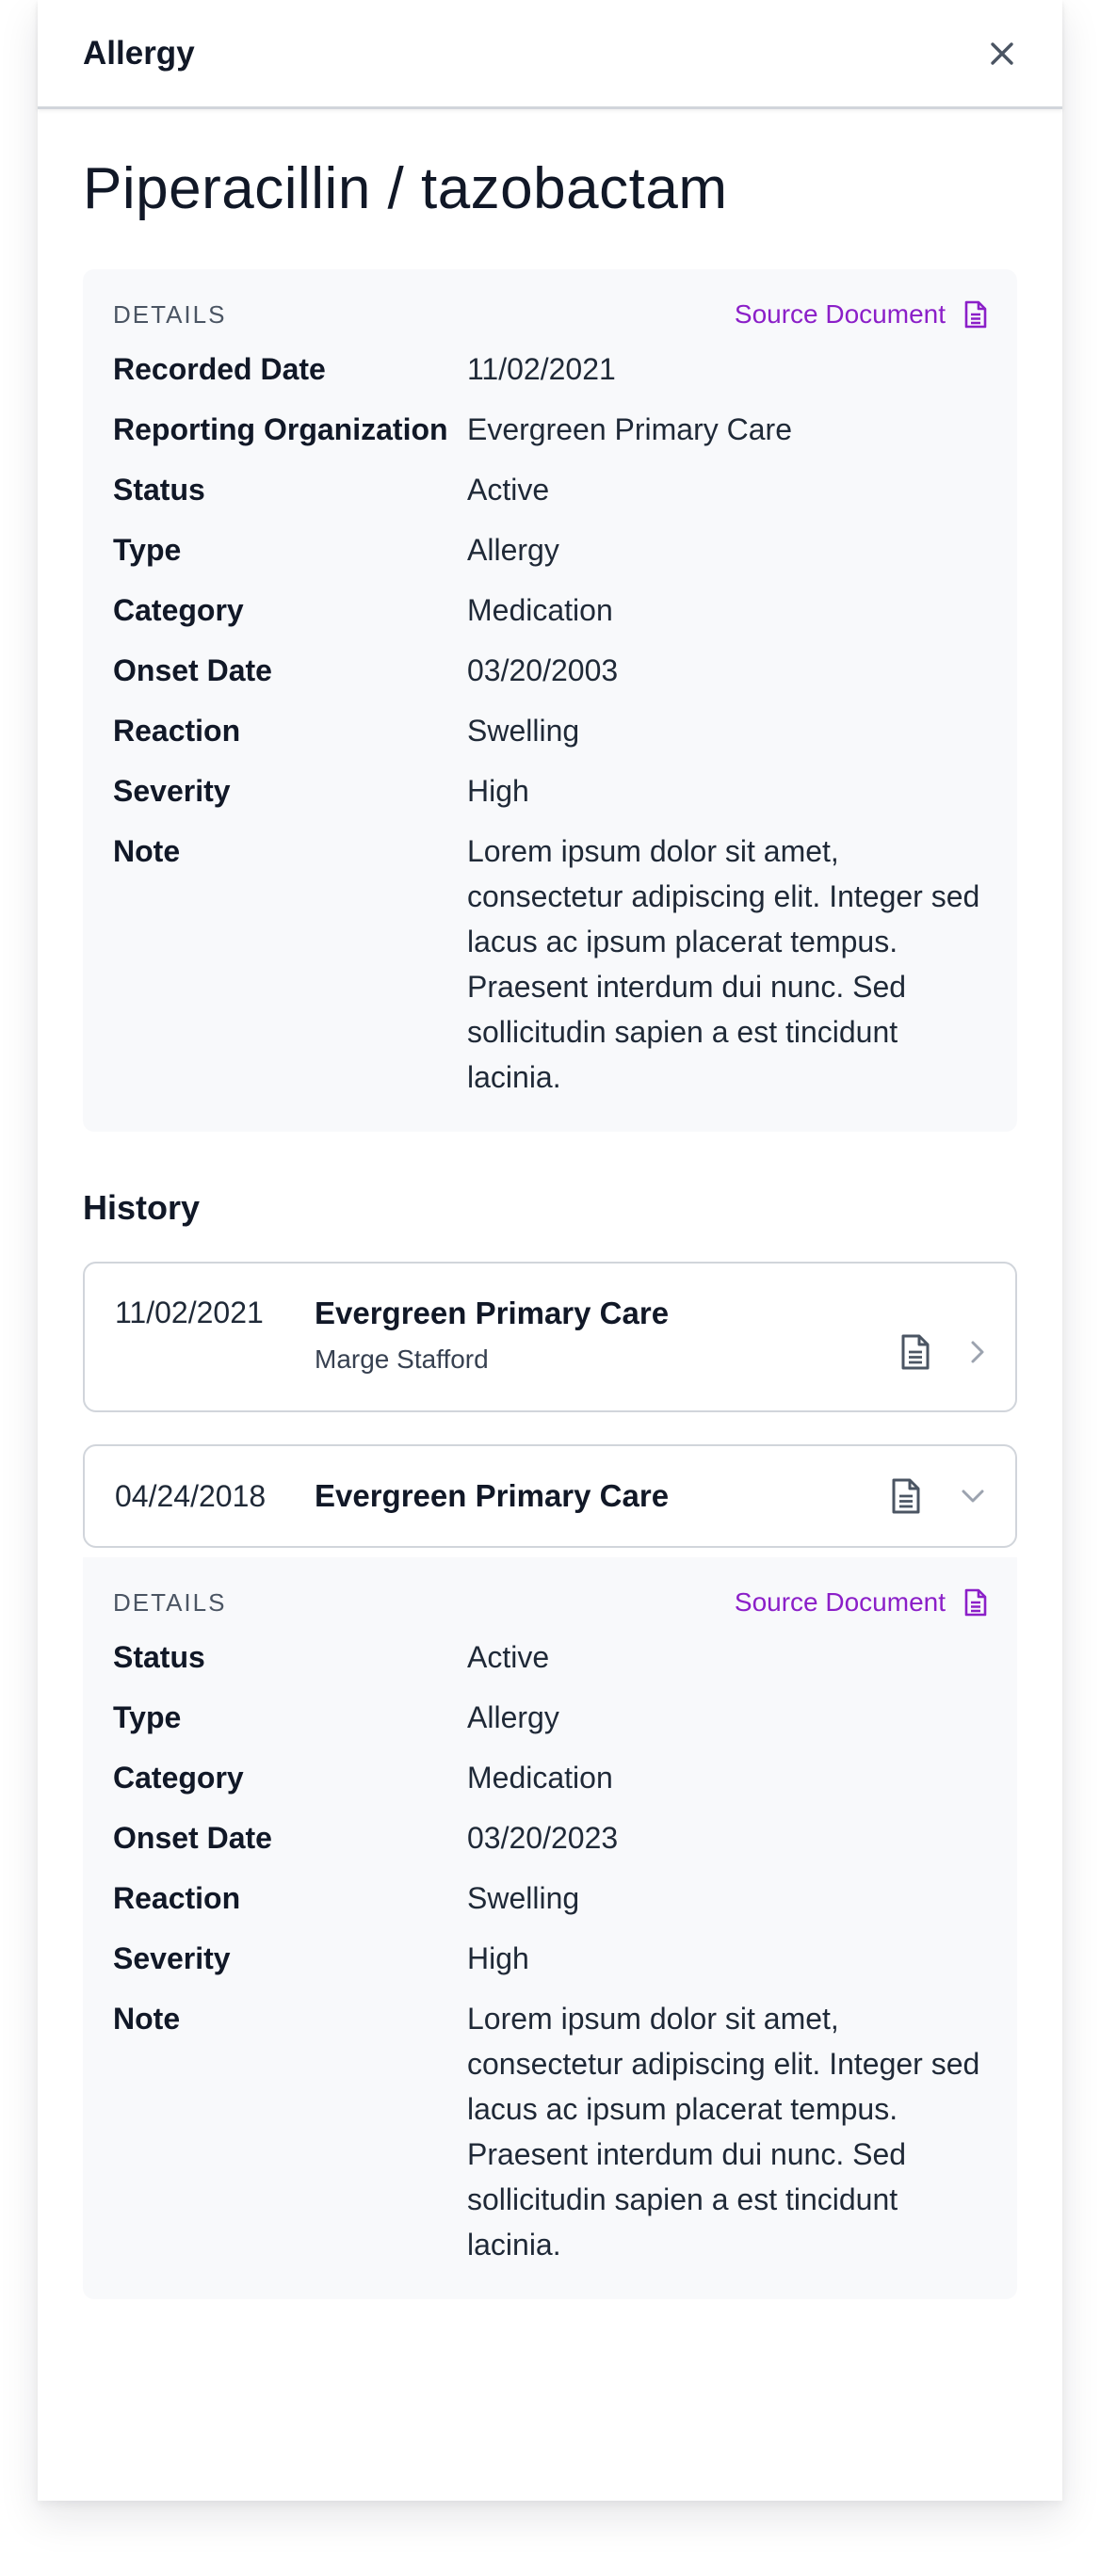  I want to click on history-item: 04/24/2018 Evergreen Primary Care, so click(550, 1496).